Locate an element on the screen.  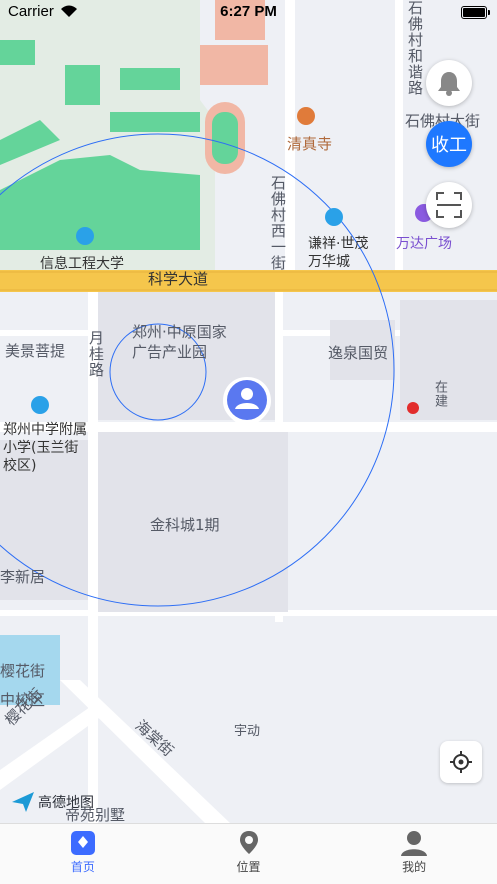
bottom-tab-bar: 首页 位置 我的 is located at coordinates (248, 853).